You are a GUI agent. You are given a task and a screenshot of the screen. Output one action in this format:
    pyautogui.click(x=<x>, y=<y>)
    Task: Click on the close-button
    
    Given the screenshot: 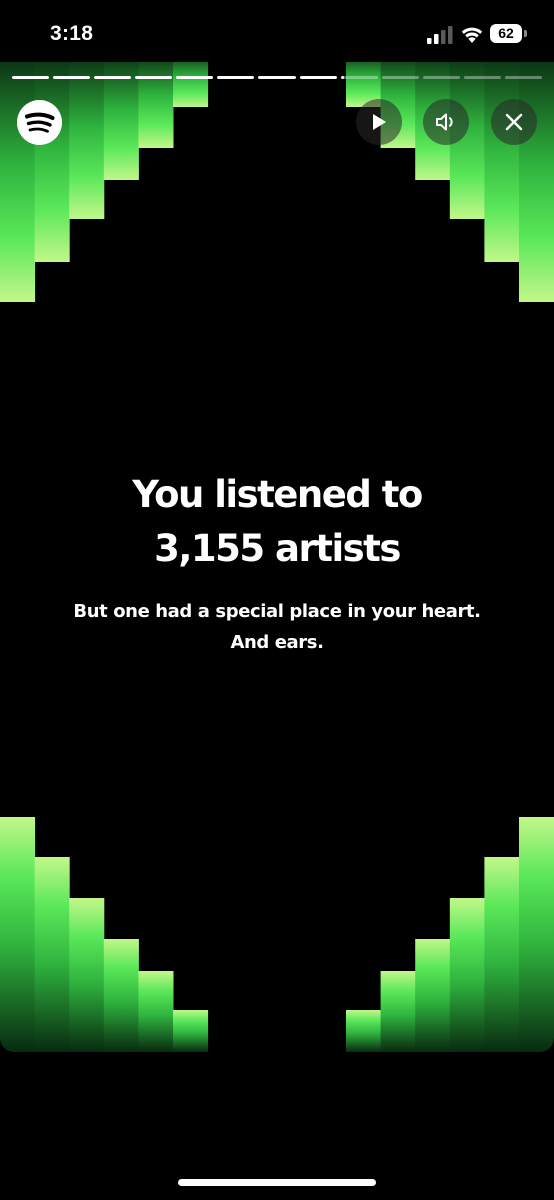 What is the action you would take?
    pyautogui.click(x=514, y=122)
    